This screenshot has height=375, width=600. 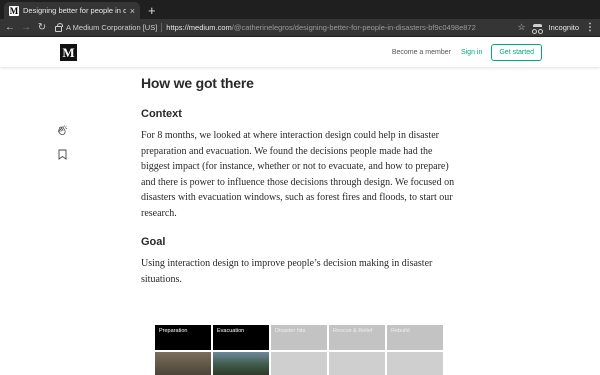 I want to click on site-organization: A Medium Corporation [US], so click(x=112, y=27).